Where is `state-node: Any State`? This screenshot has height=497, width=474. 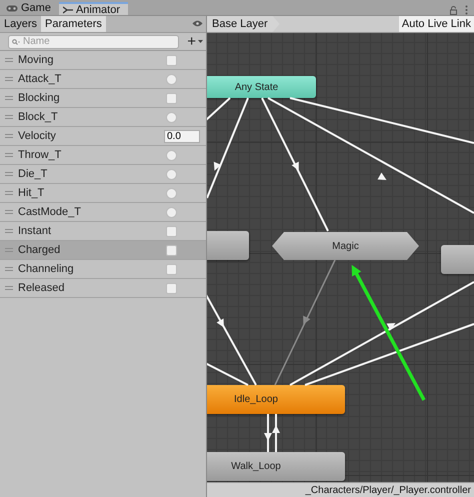 state-node: Any State is located at coordinates (261, 87).